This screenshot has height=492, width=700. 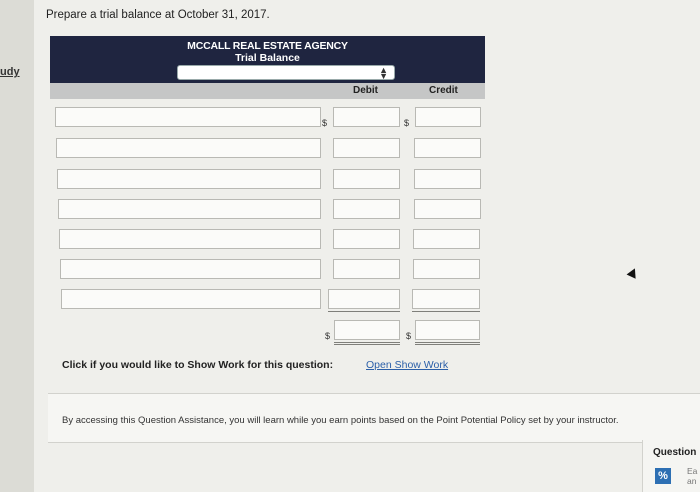 I want to click on credit-dollar-sign: $, so click(x=407, y=123).